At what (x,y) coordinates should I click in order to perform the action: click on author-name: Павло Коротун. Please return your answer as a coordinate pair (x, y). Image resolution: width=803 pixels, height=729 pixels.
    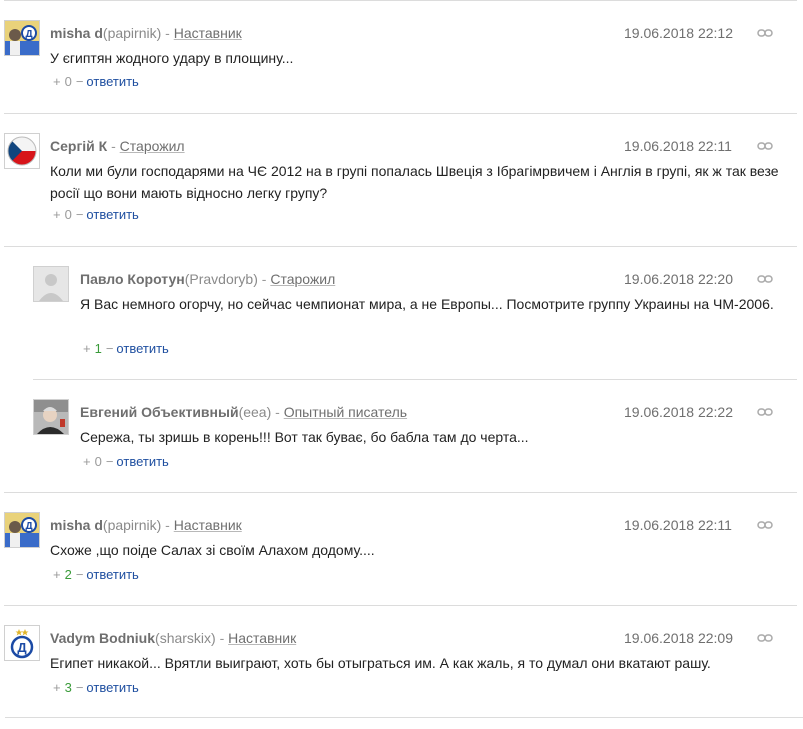
    Looking at the image, I should click on (132, 279).